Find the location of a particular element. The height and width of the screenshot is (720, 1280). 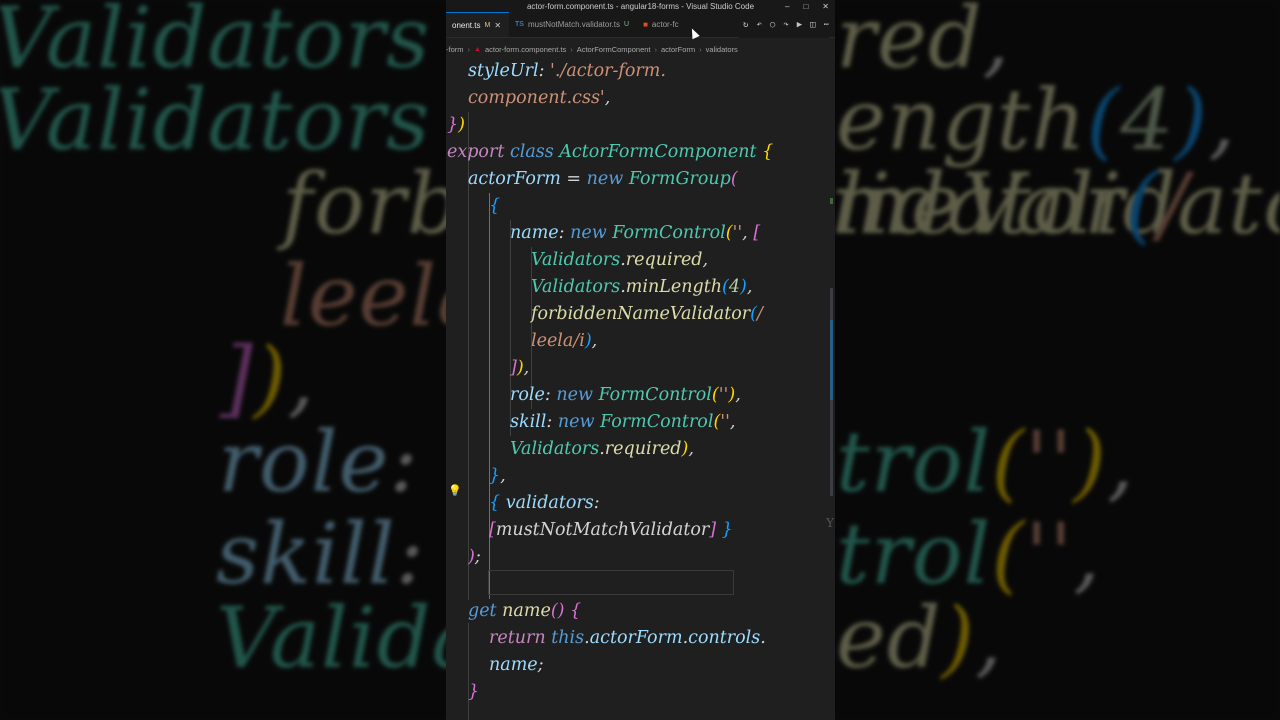

maximize-icon: □ is located at coordinates (805, 6).